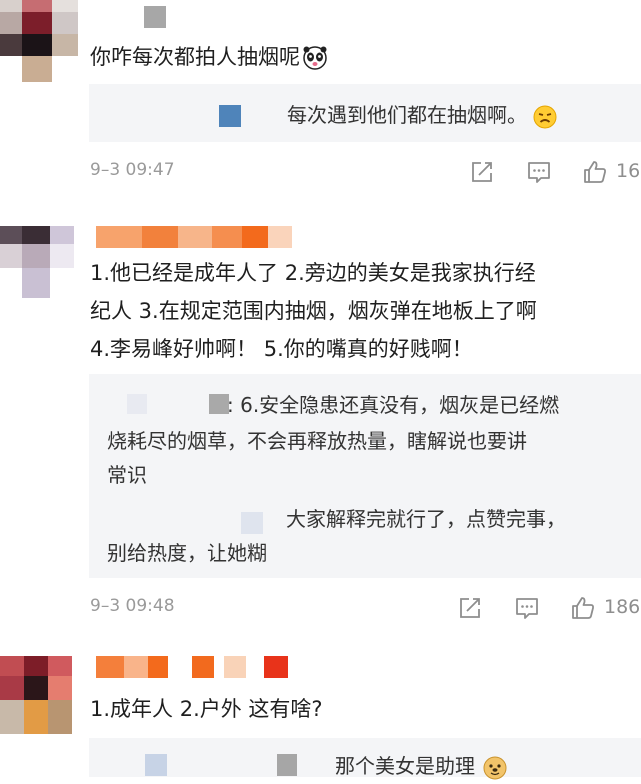 The width and height of the screenshot is (641, 784). I want to click on reply-text: : 6.安全隐患还真没有，烟灰是已经燃, so click(393, 405).